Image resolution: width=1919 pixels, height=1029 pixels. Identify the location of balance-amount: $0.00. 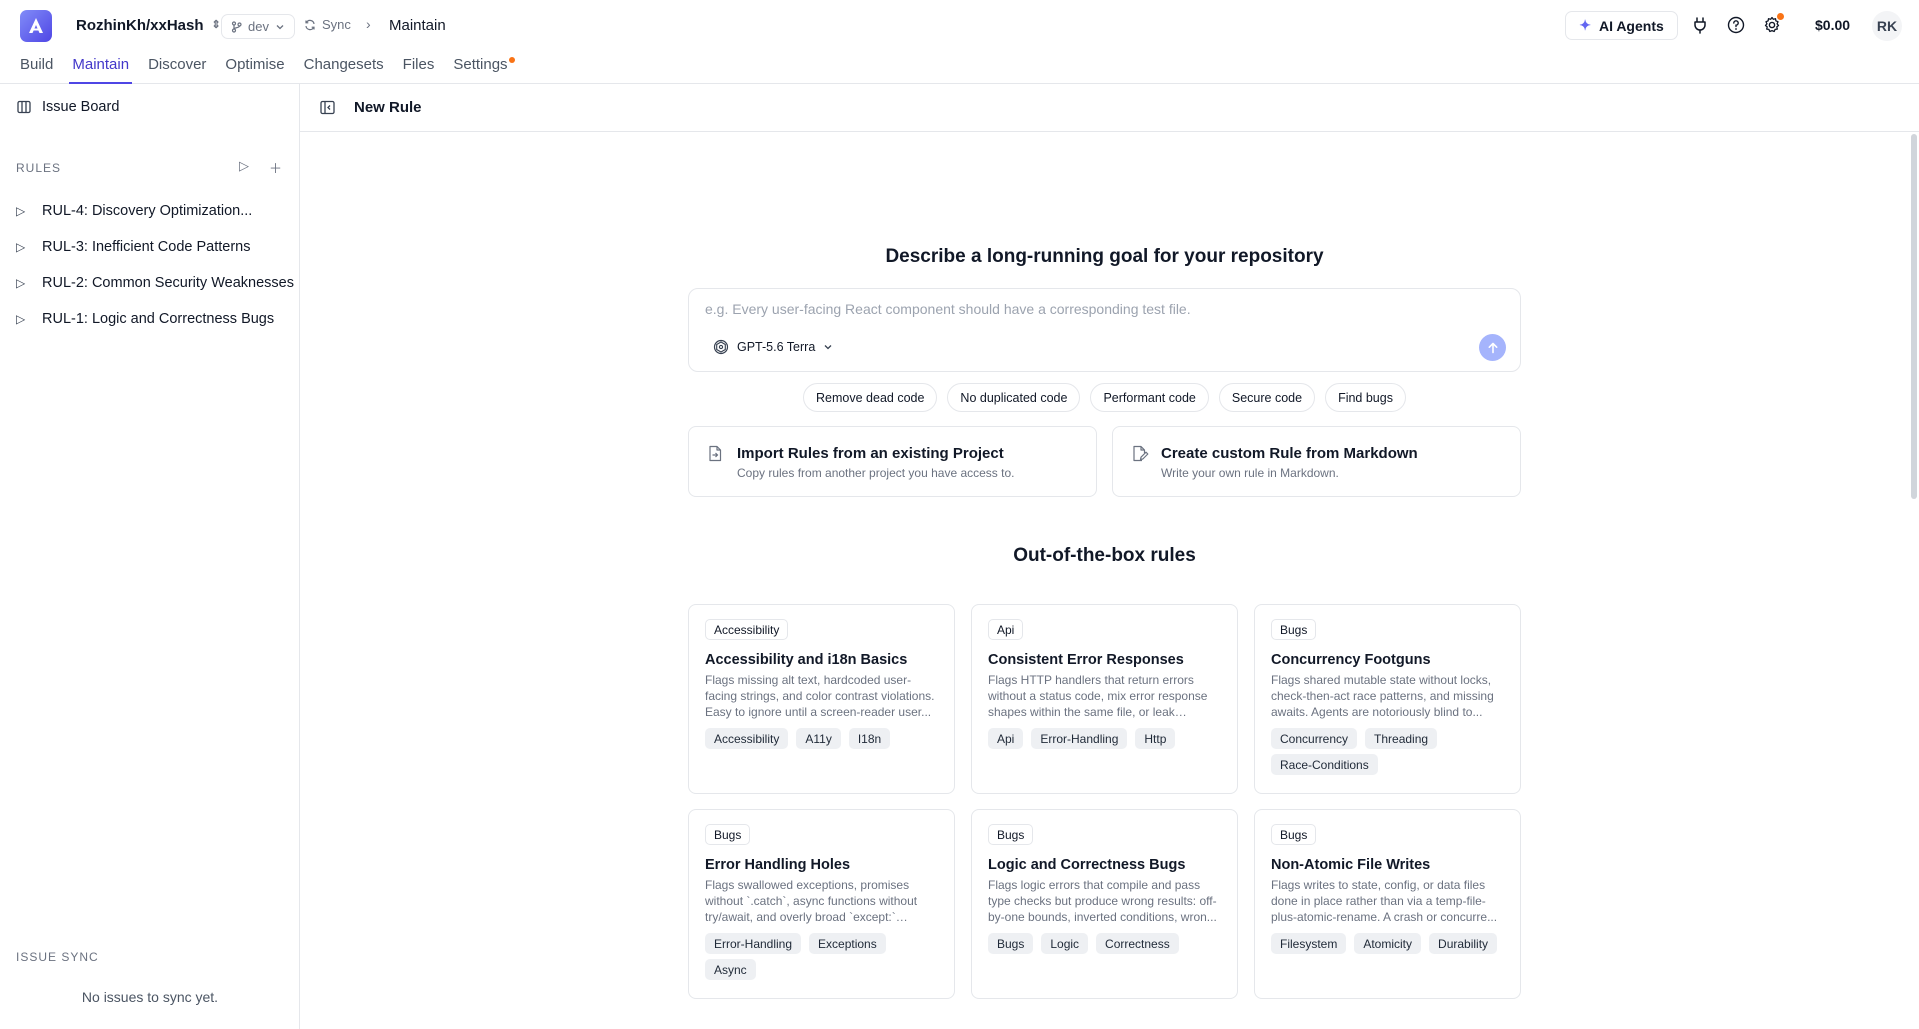
(1832, 25).